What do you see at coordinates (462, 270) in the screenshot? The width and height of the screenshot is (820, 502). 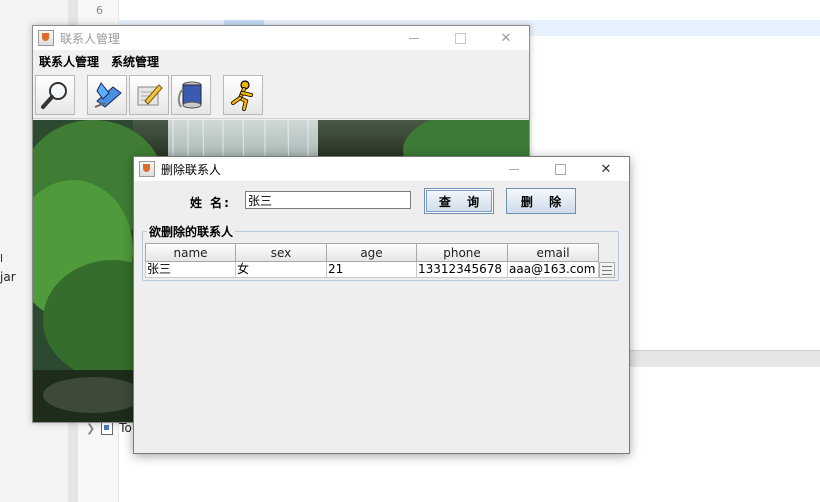 I see `cell-phone: 13312345678` at bounding box center [462, 270].